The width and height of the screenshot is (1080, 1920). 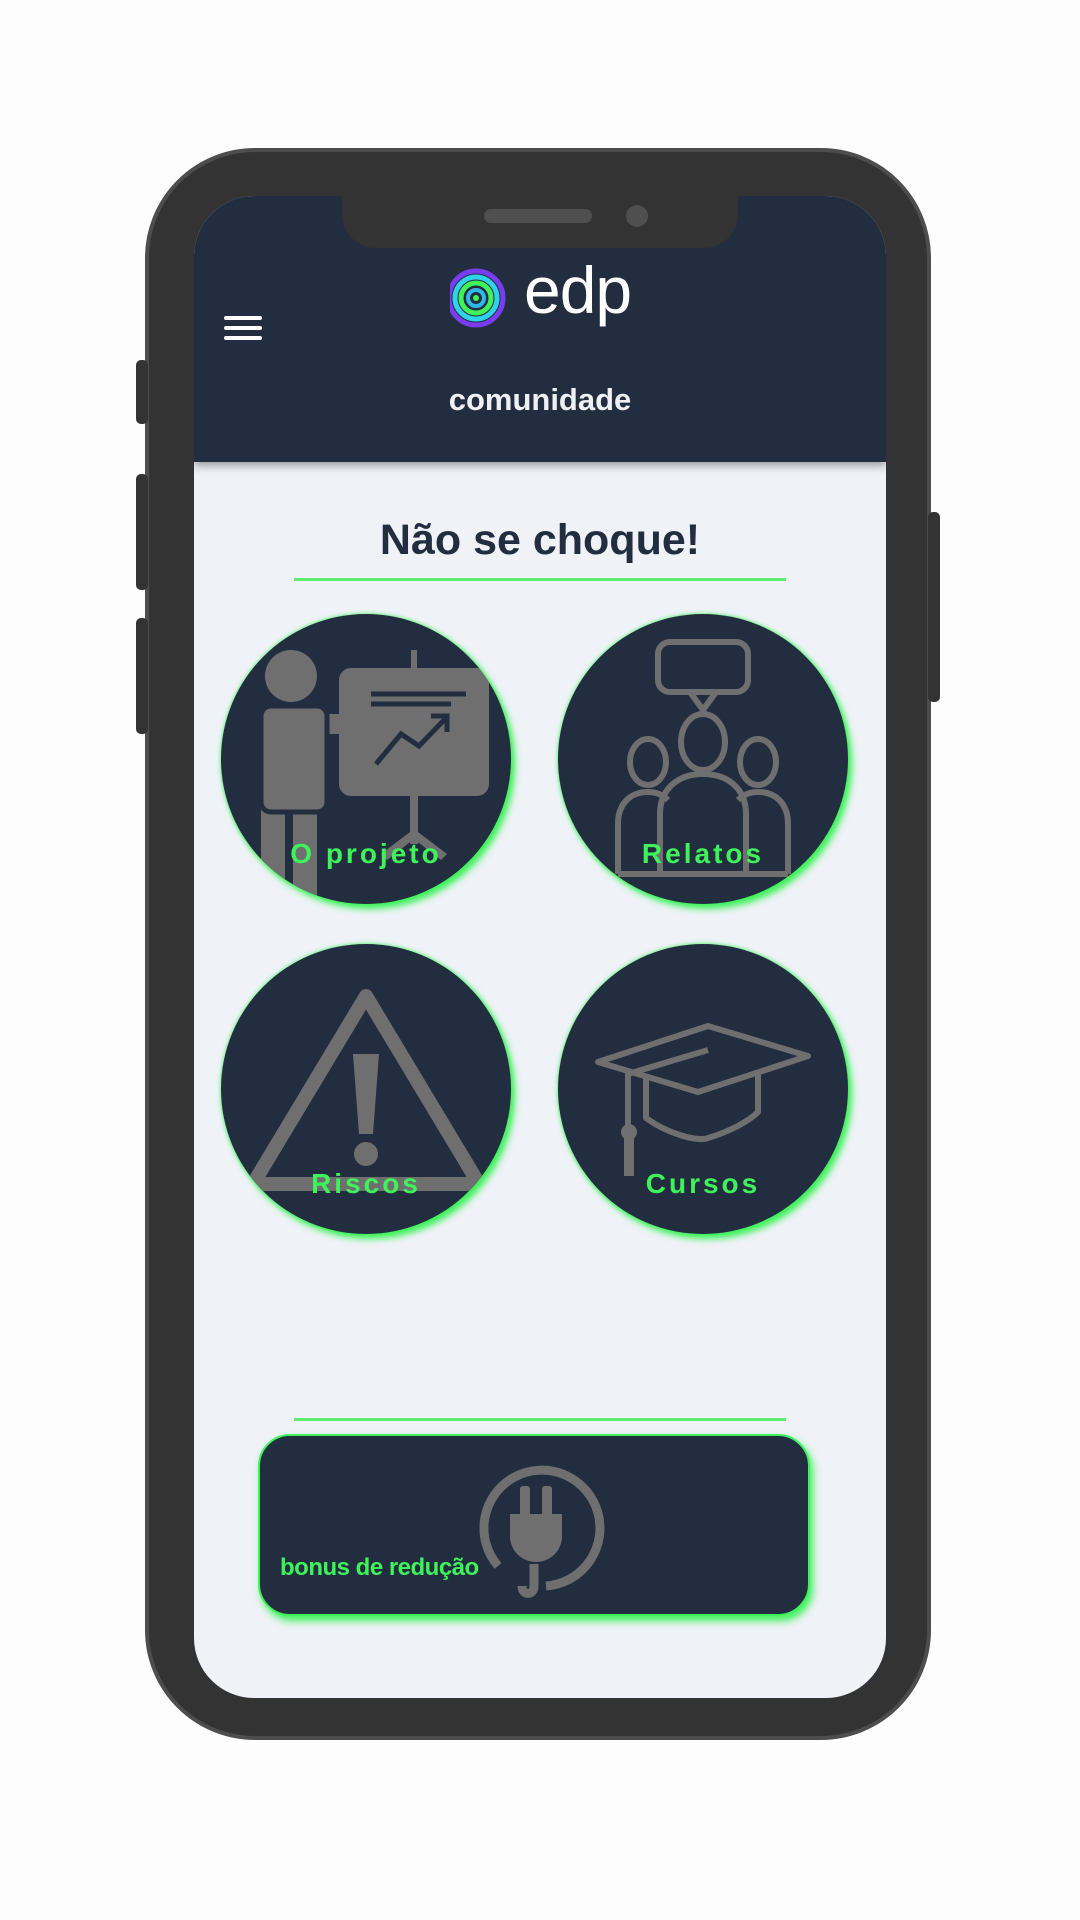 I want to click on page-title: Não se choque!, so click(x=540, y=540).